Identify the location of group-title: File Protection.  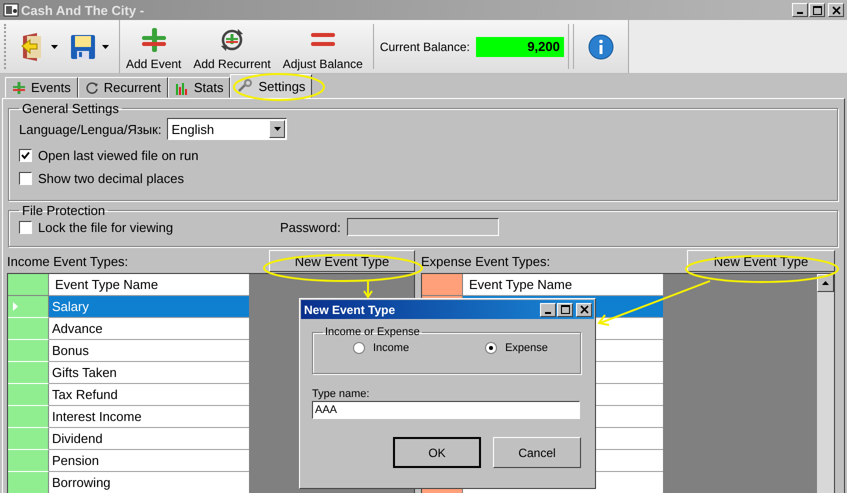
(63, 210).